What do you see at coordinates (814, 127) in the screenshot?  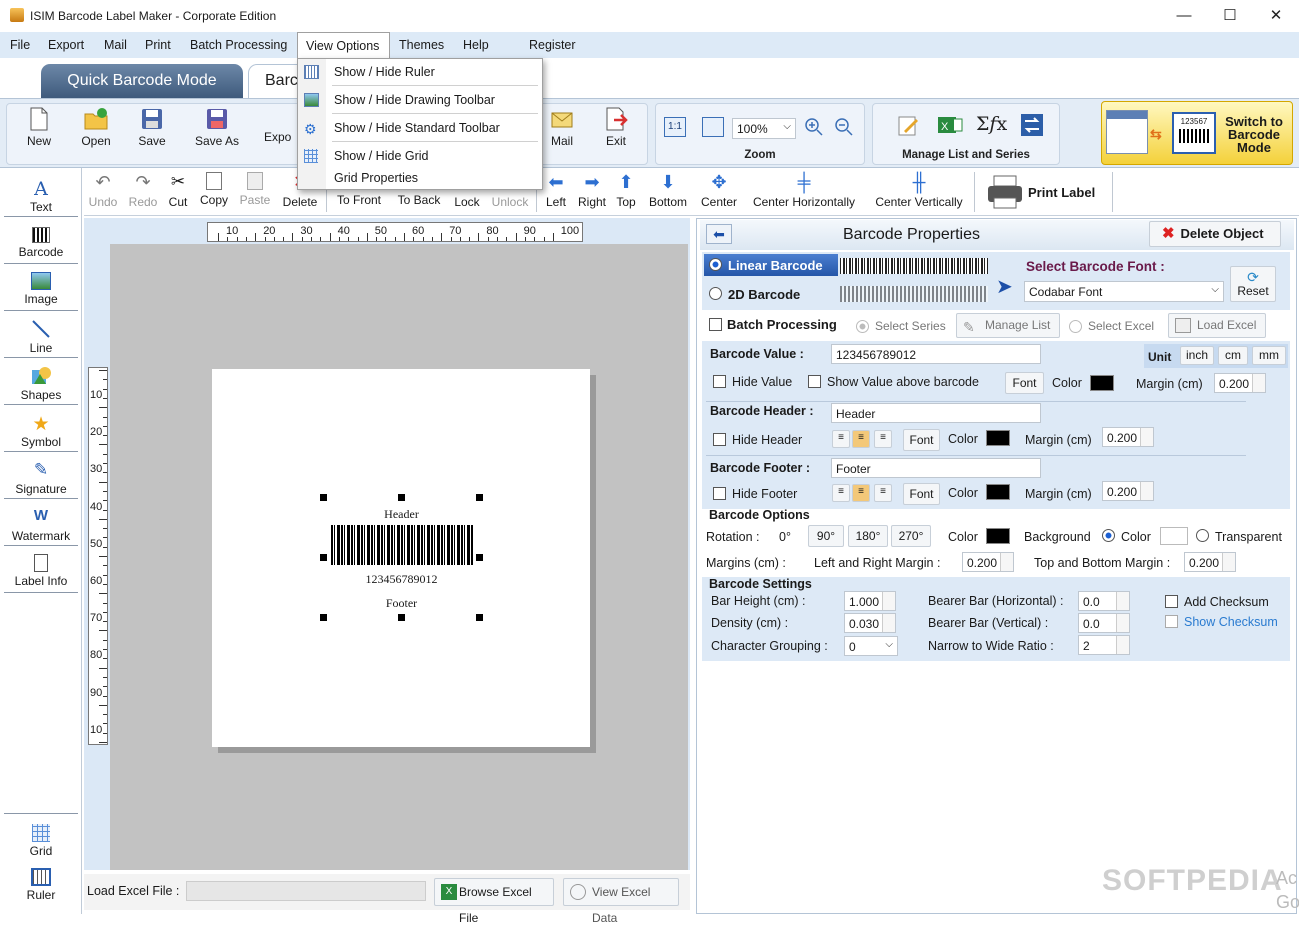 I see `zoom-in-icon` at bounding box center [814, 127].